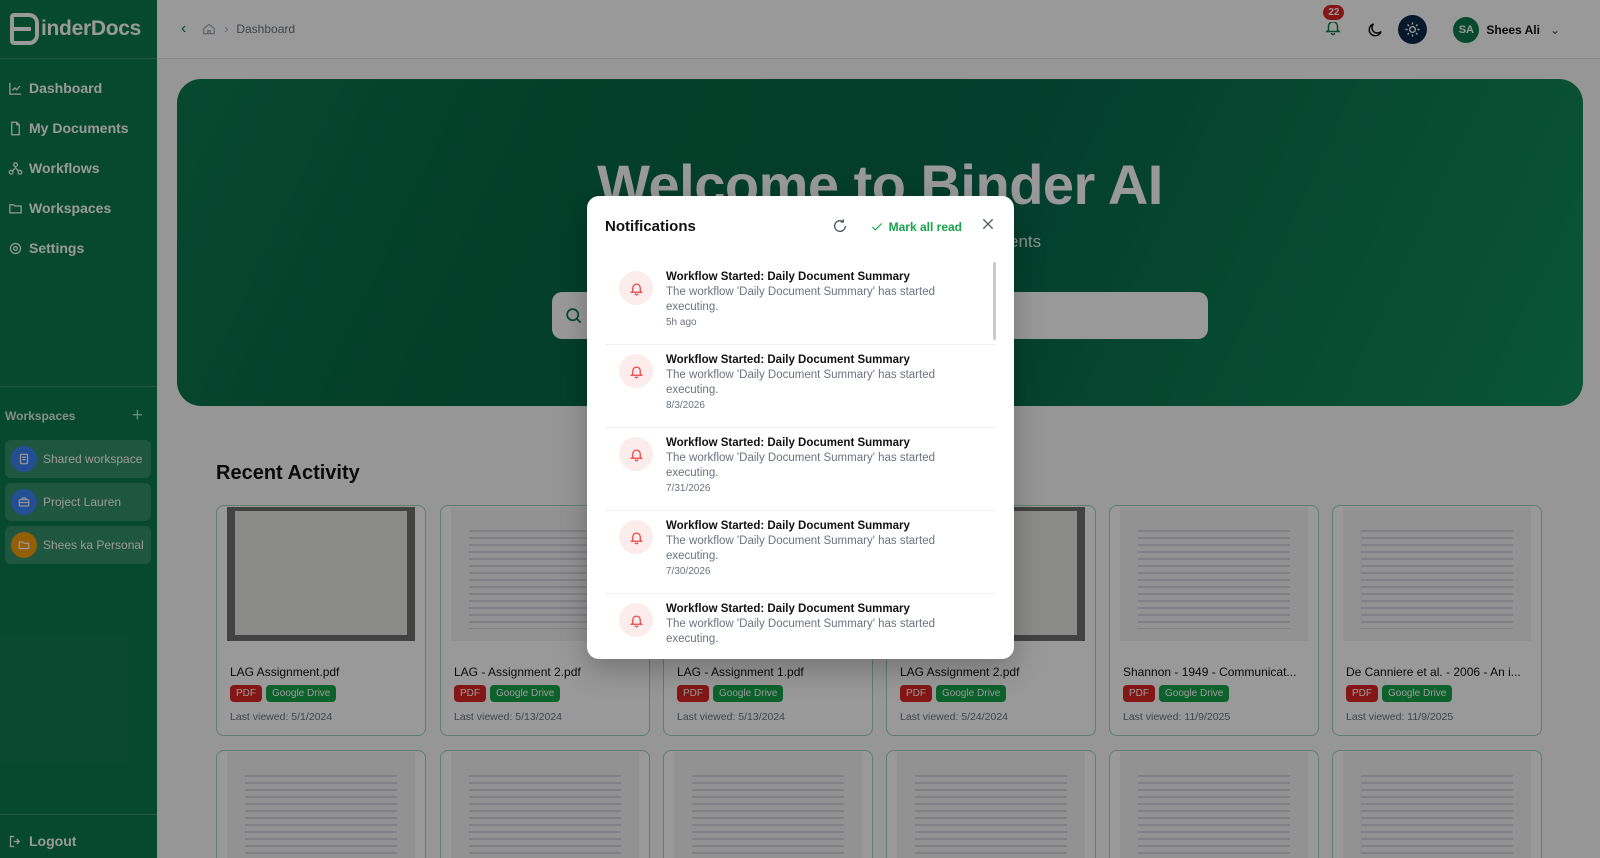 The height and width of the screenshot is (858, 1600). I want to click on notifications-title: Notifications, so click(650, 226).